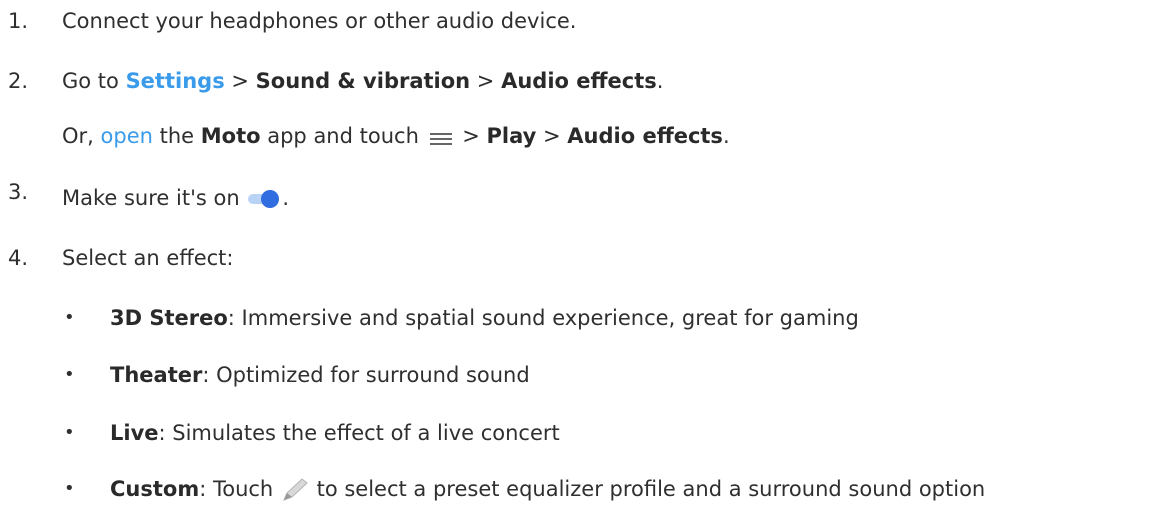 This screenshot has width=1159, height=510. Describe the element at coordinates (156, 375) in the screenshot. I see `effect-name: Theater` at that location.